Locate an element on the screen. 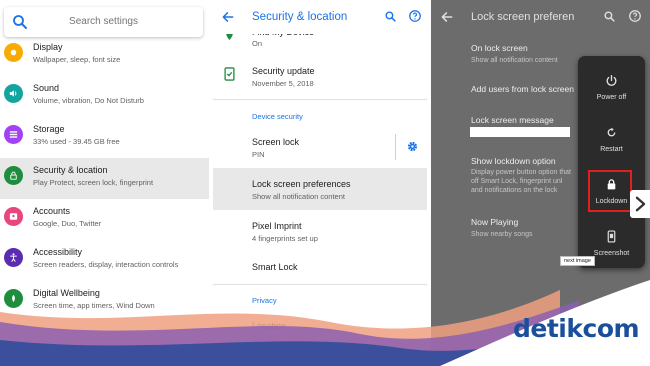 The width and height of the screenshot is (650, 366). security-app-bar: Security & location is located at coordinates (320, 17).